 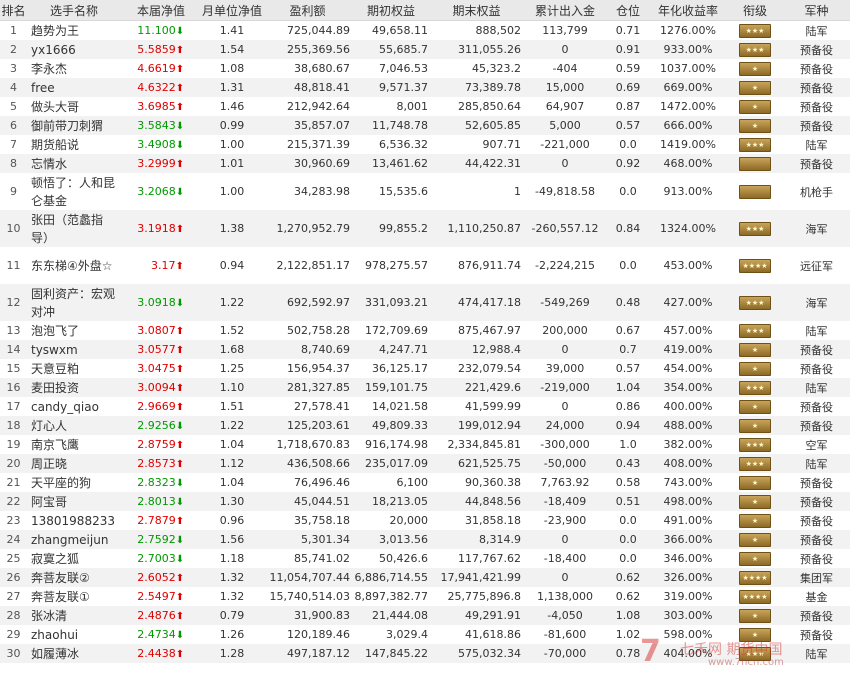 What do you see at coordinates (565, 228) in the screenshot?
I see `net-flow-cell: -260,557.12` at bounding box center [565, 228].